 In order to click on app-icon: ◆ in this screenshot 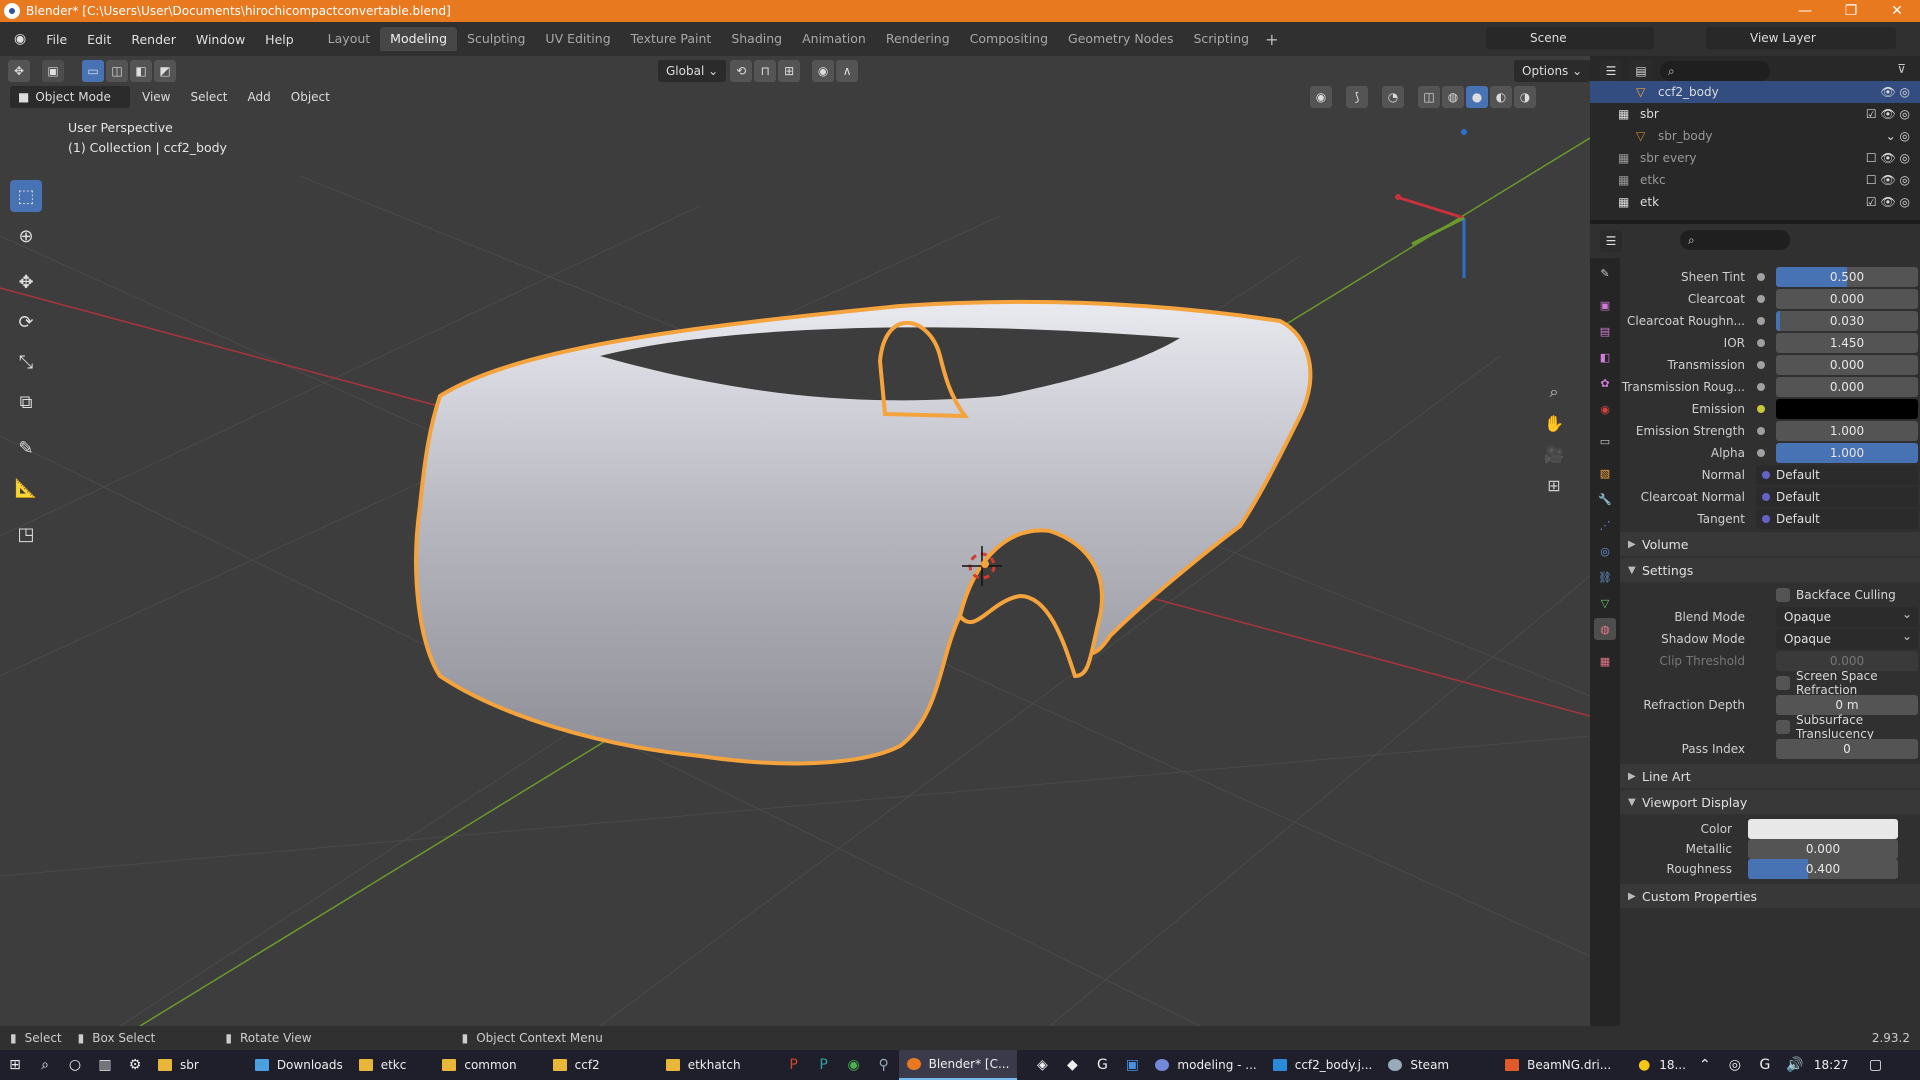, I will do `click(1072, 1065)`.